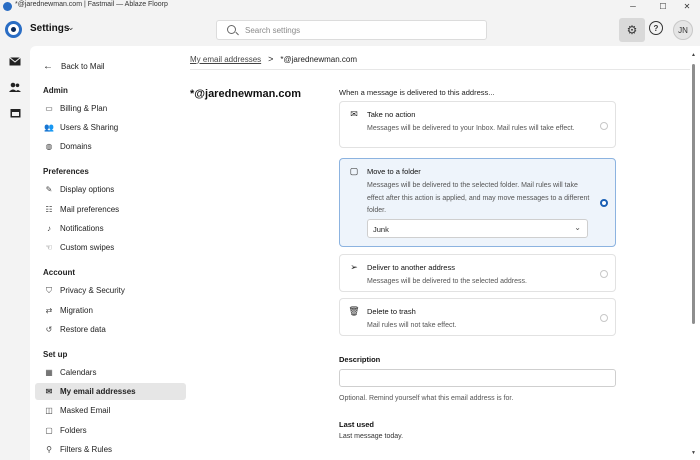 This screenshot has height=460, width=700. Describe the element at coordinates (440, 69) in the screenshot. I see `divider` at that location.